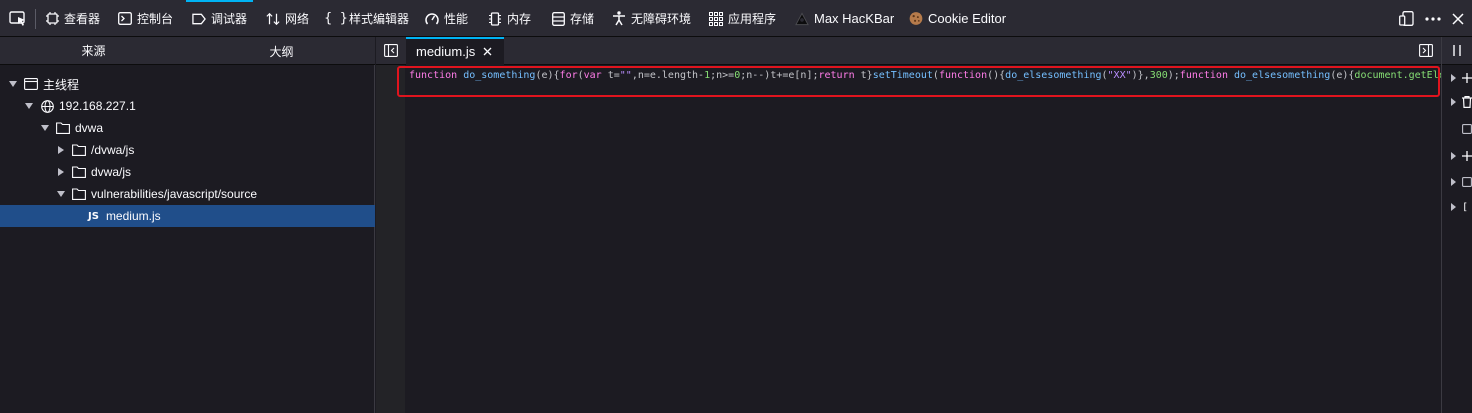 The height and width of the screenshot is (413, 1472). What do you see at coordinates (456, 19) in the screenshot?
I see `tab-label: 性能` at bounding box center [456, 19].